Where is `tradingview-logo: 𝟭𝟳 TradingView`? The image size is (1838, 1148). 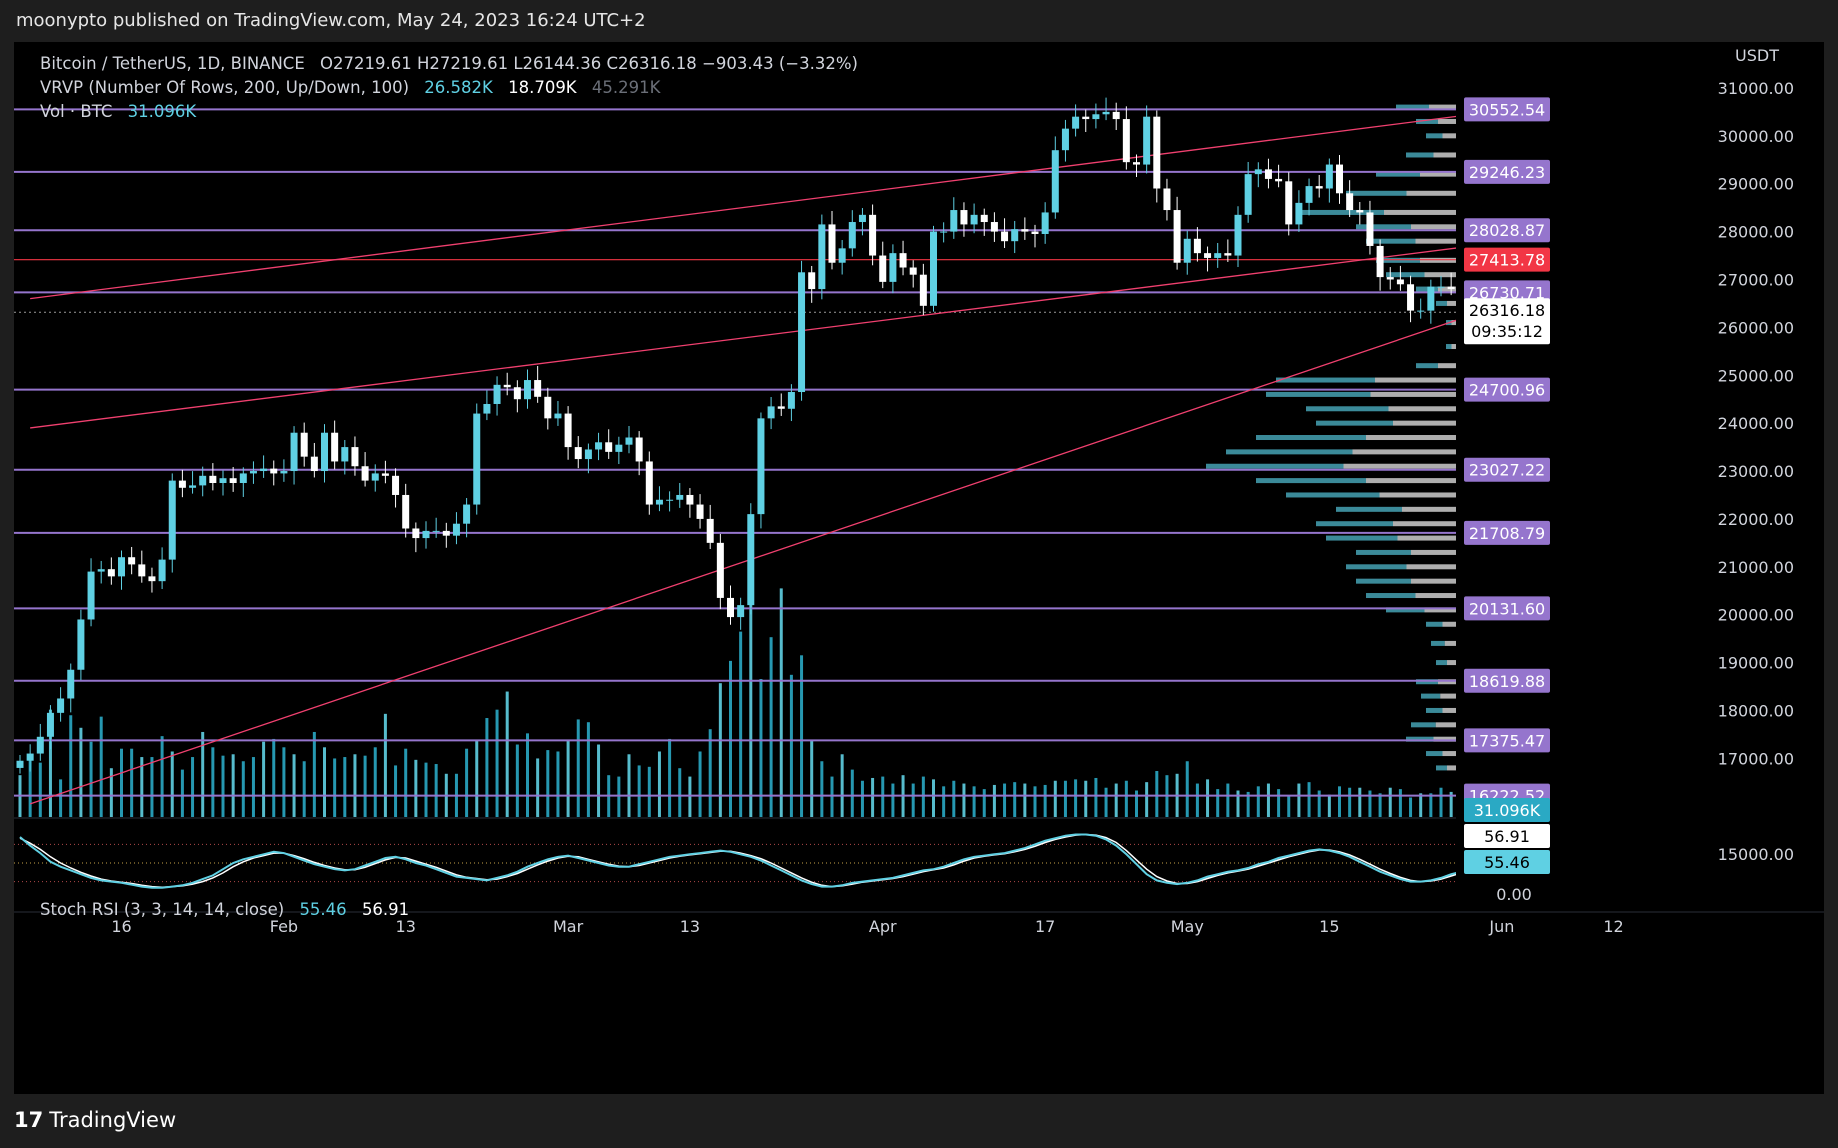
tradingview-logo: 𝟭𝟳 TradingView is located at coordinates (95, 1120).